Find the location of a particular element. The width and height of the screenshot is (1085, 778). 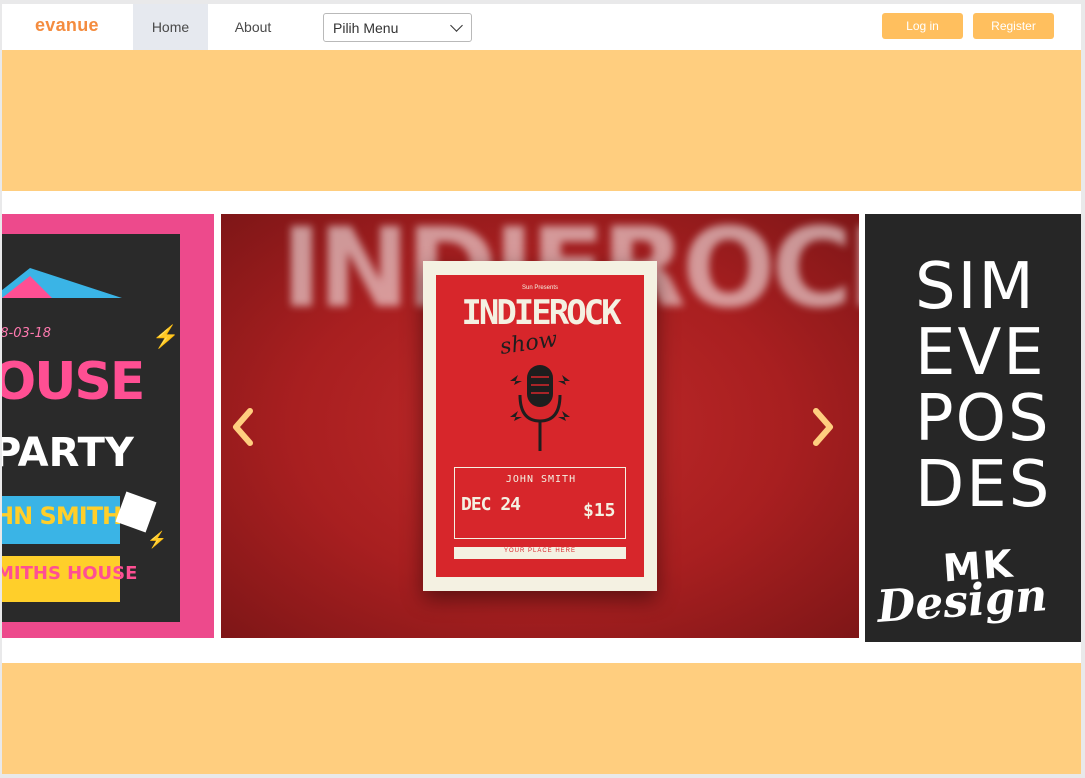

poster-line: POS is located at coordinates (983, 419).